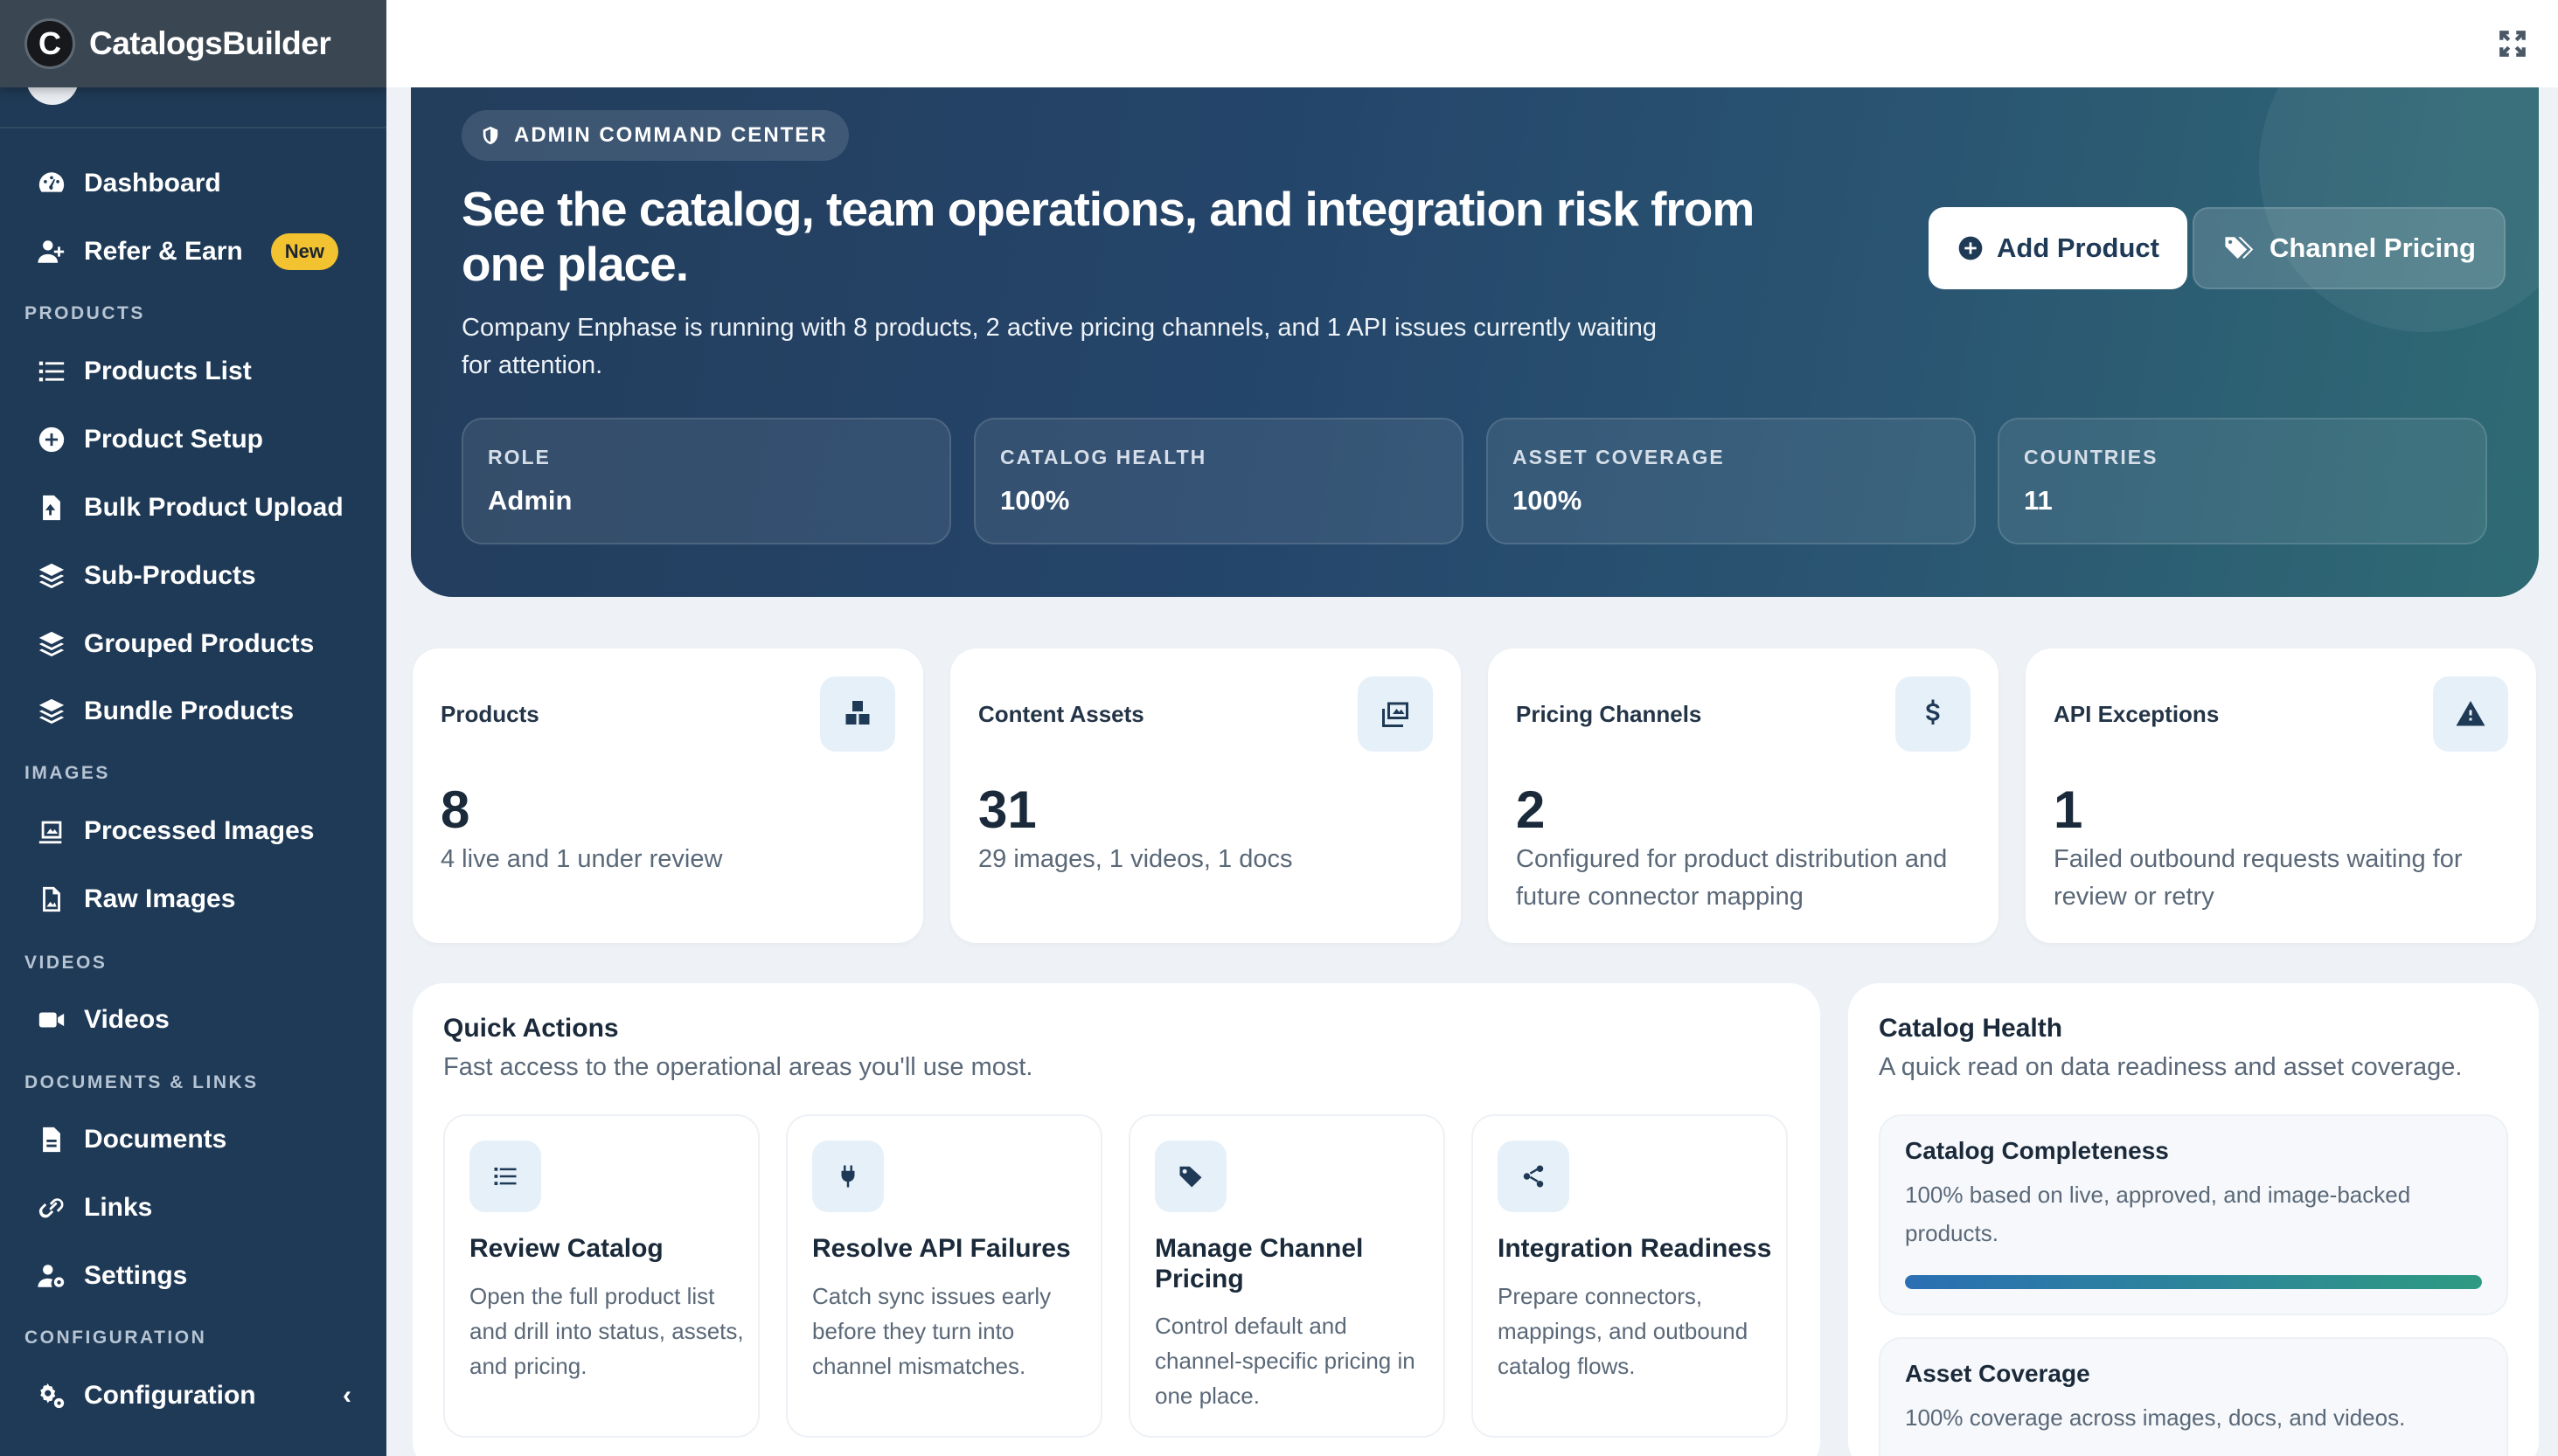 Image resolution: width=2558 pixels, height=1456 pixels. Describe the element at coordinates (141, 1082) in the screenshot. I see `section-label-documents: DOCUMENTS & LINKS` at that location.